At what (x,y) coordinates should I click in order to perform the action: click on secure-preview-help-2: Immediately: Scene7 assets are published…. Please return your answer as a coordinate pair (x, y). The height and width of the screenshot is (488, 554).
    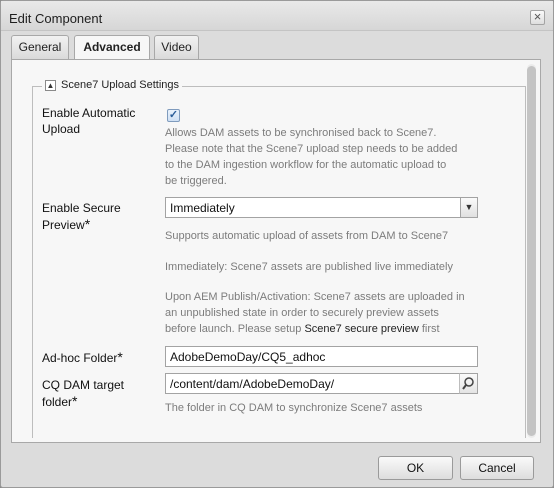
    Looking at the image, I should click on (309, 267).